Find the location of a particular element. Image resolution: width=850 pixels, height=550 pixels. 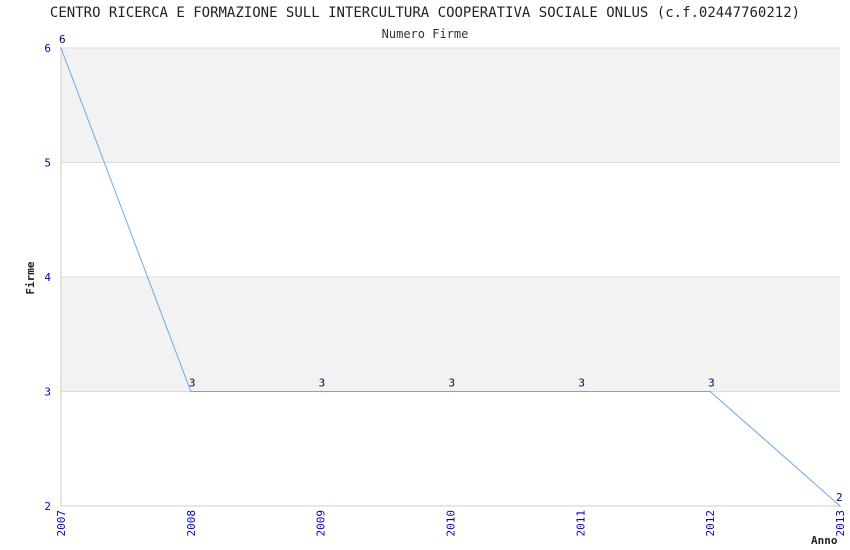

y-tick-label: 6 is located at coordinates (47, 48).